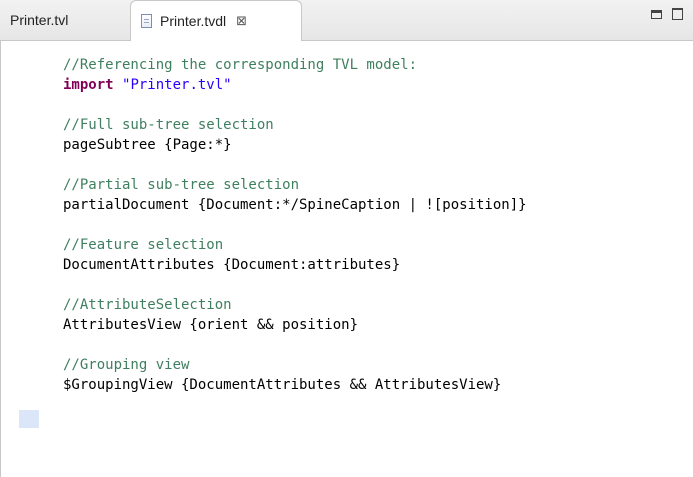 This screenshot has height=477, width=693. I want to click on code-comment: //Full sub-tree selection, so click(168, 125).